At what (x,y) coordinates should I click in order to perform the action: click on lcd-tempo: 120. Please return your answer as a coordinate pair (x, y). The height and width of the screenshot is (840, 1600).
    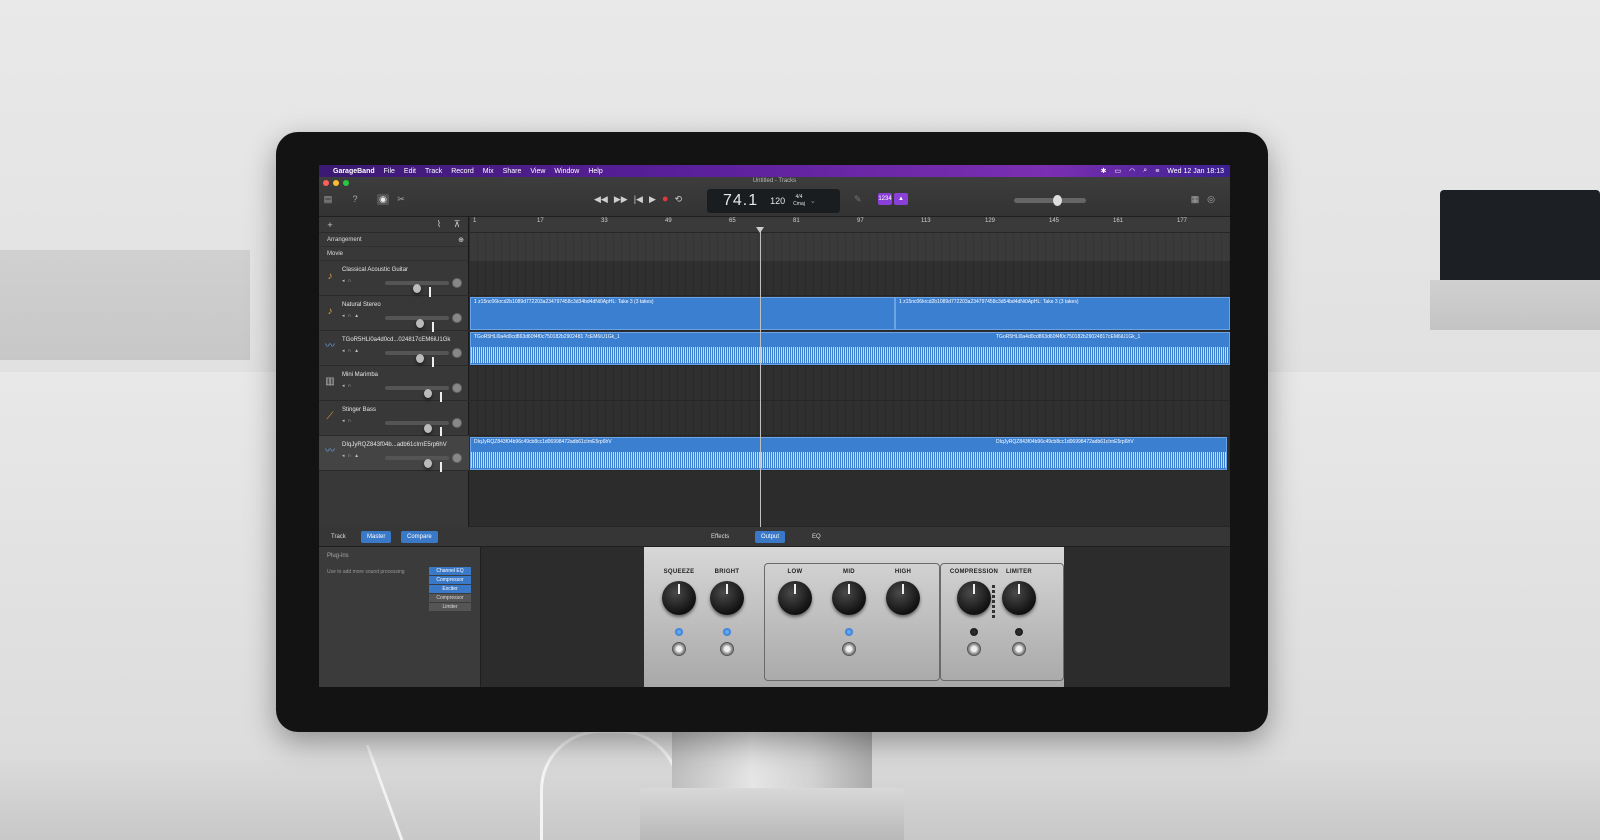
    Looking at the image, I should click on (777, 201).